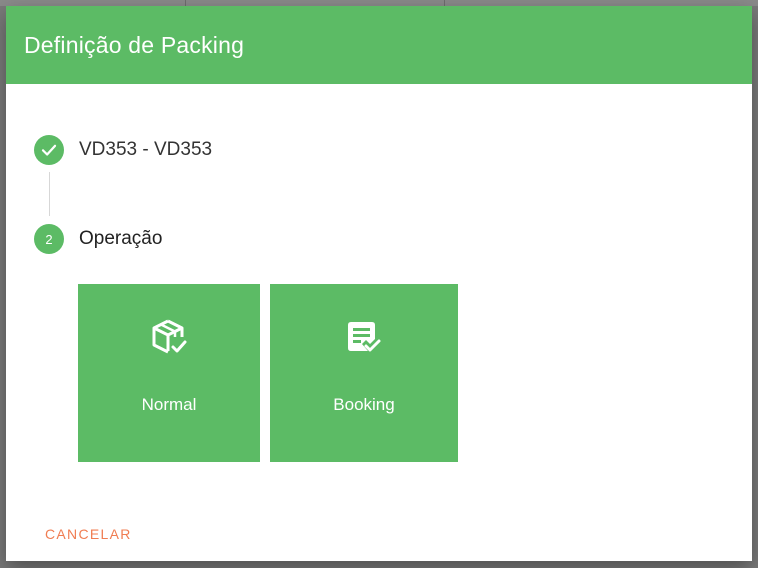 The image size is (758, 568). I want to click on dialog-header: Definição de Packing, so click(379, 45).